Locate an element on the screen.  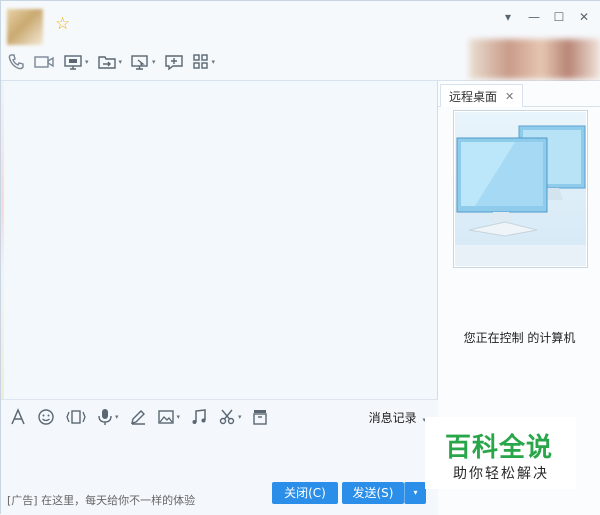
screen-share-button: ▾ is located at coordinates (76, 62).